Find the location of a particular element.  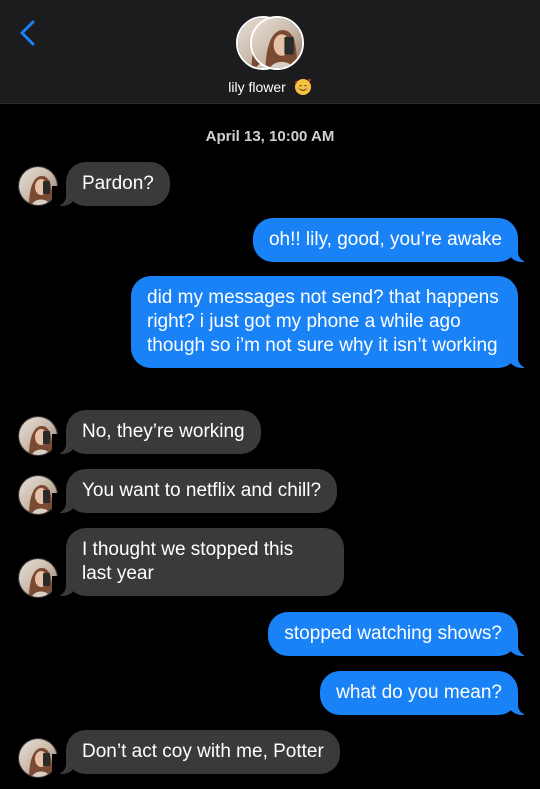

back-chevron-icon is located at coordinates (29, 33).